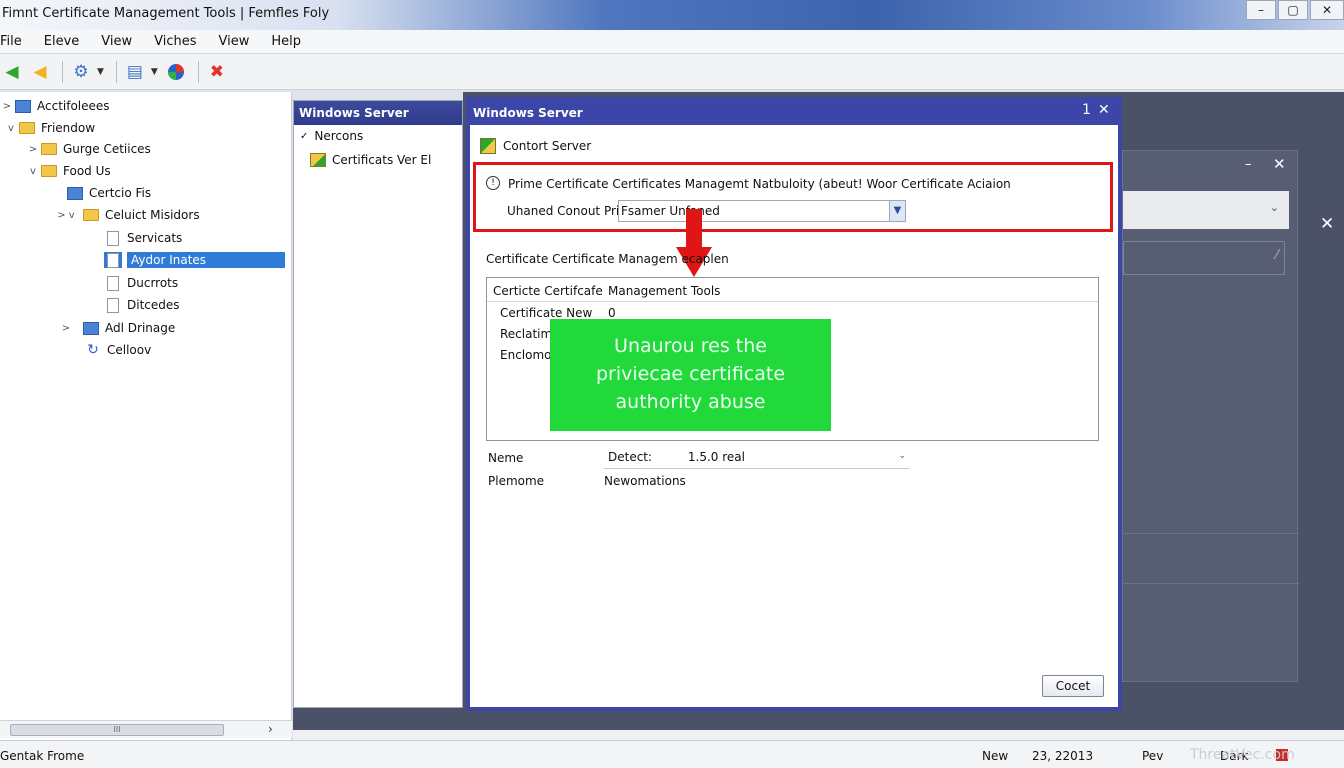 The height and width of the screenshot is (768, 1344). I want to click on refresh-icon: ↻, so click(93, 350).